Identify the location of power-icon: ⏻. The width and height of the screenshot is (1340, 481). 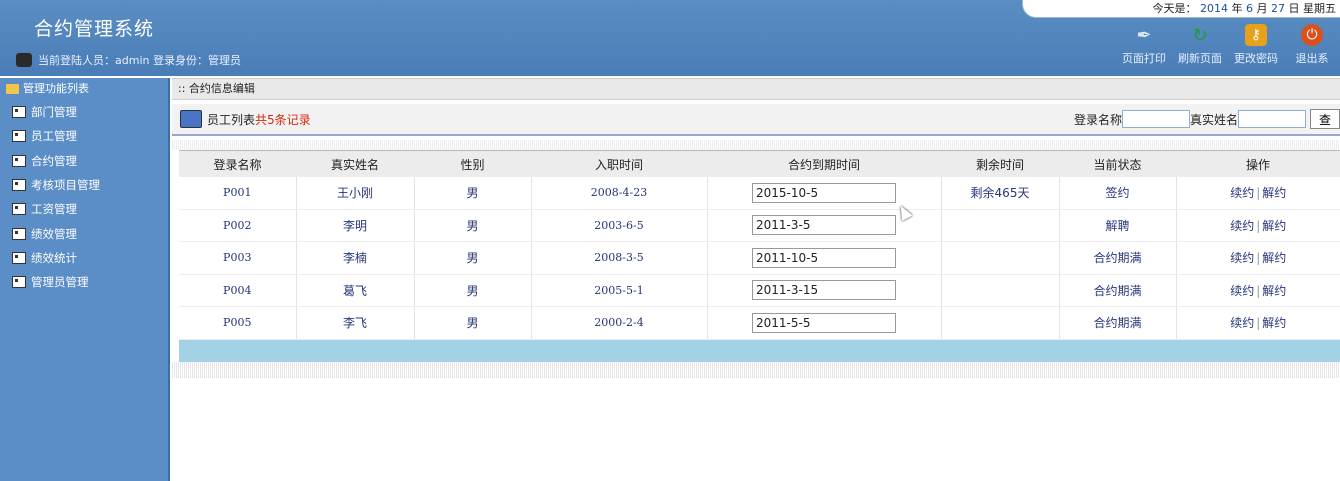
(1312, 35).